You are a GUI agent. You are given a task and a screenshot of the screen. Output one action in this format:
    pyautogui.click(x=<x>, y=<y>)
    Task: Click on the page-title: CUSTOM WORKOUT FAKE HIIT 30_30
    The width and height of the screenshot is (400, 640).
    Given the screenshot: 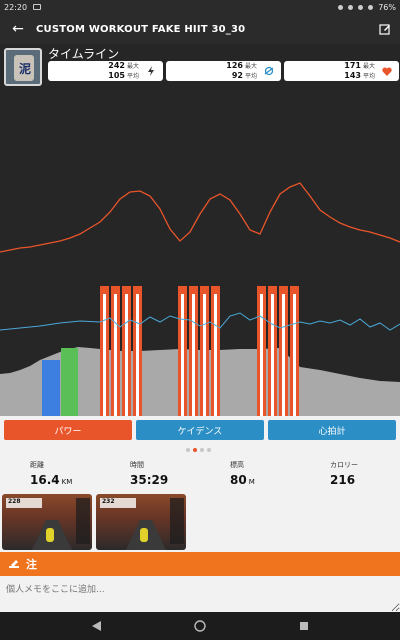 What is the action you would take?
    pyautogui.click(x=141, y=29)
    